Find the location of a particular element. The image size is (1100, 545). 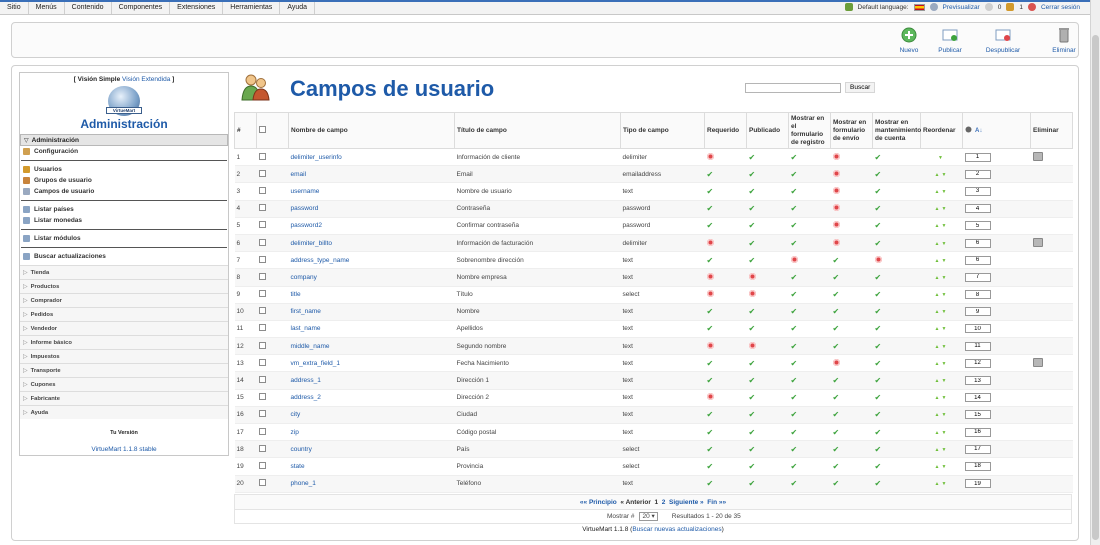

collapsed-section: ▷ Vendedor is located at coordinates (124, 328).